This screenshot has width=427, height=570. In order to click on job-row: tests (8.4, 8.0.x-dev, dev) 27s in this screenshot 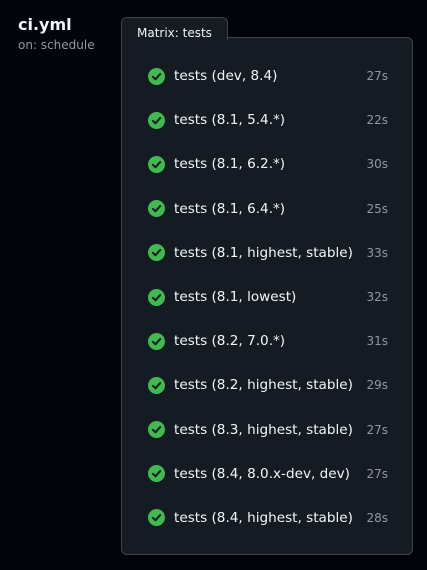, I will do `click(268, 474)`.